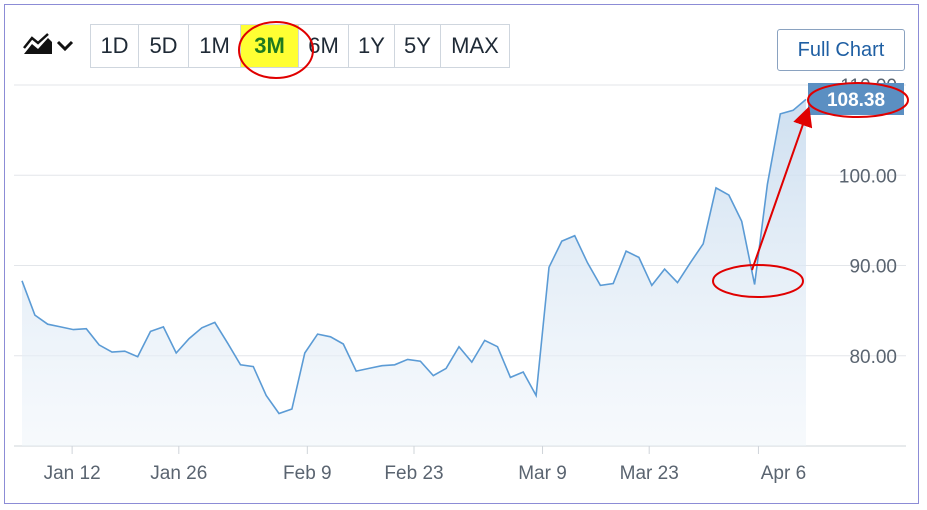 The width and height of the screenshot is (927, 510). Describe the element at coordinates (372, 46) in the screenshot. I see `range-button-1y: 1Y` at that location.